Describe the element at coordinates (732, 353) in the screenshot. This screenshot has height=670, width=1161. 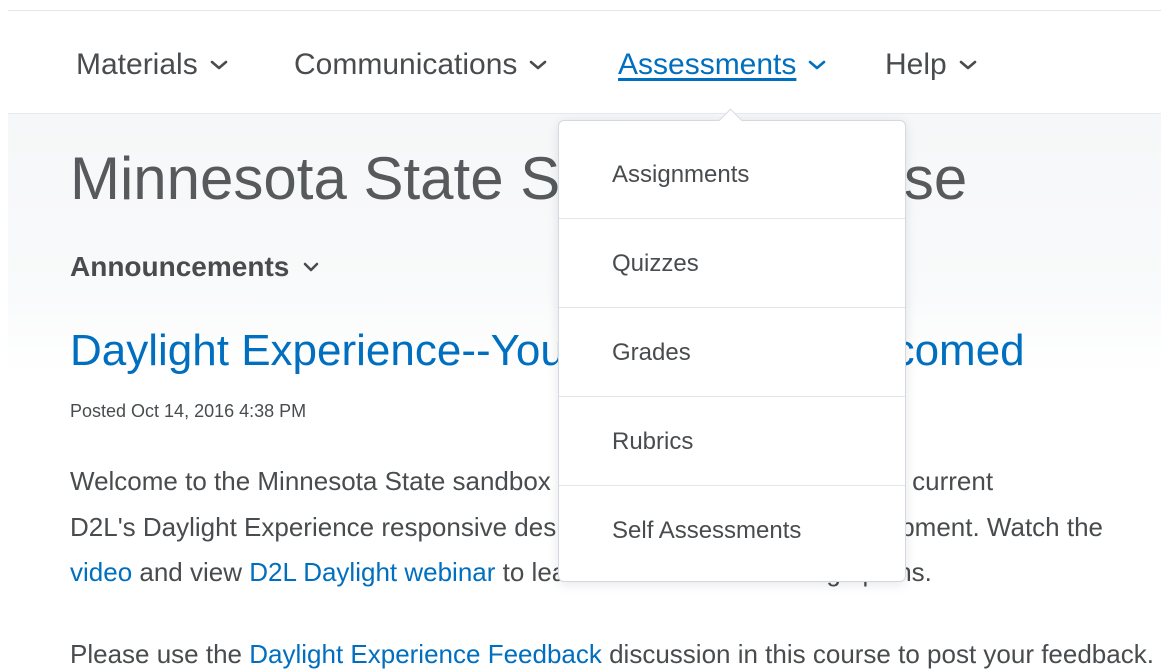
I see `menu-item-grades: Grades` at that location.